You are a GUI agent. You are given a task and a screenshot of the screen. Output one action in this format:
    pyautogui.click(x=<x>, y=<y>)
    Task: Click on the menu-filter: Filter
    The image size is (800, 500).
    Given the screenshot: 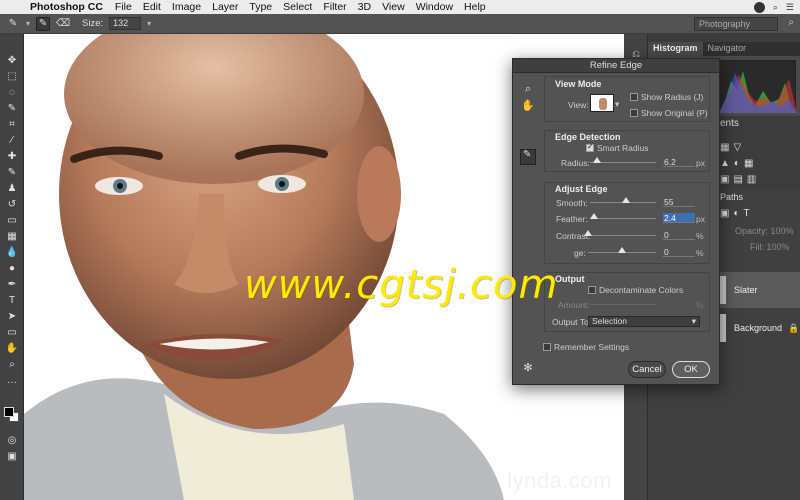 What is the action you would take?
    pyautogui.click(x=334, y=7)
    